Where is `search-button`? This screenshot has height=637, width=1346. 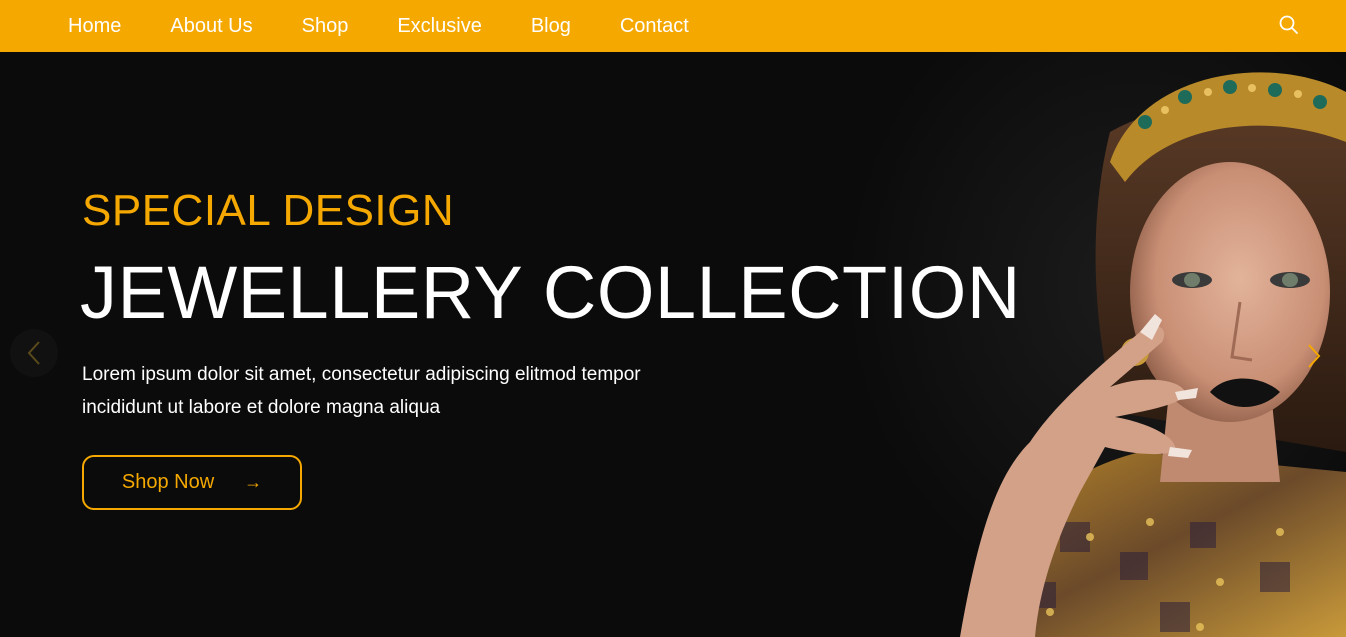
search-button is located at coordinates (1289, 25).